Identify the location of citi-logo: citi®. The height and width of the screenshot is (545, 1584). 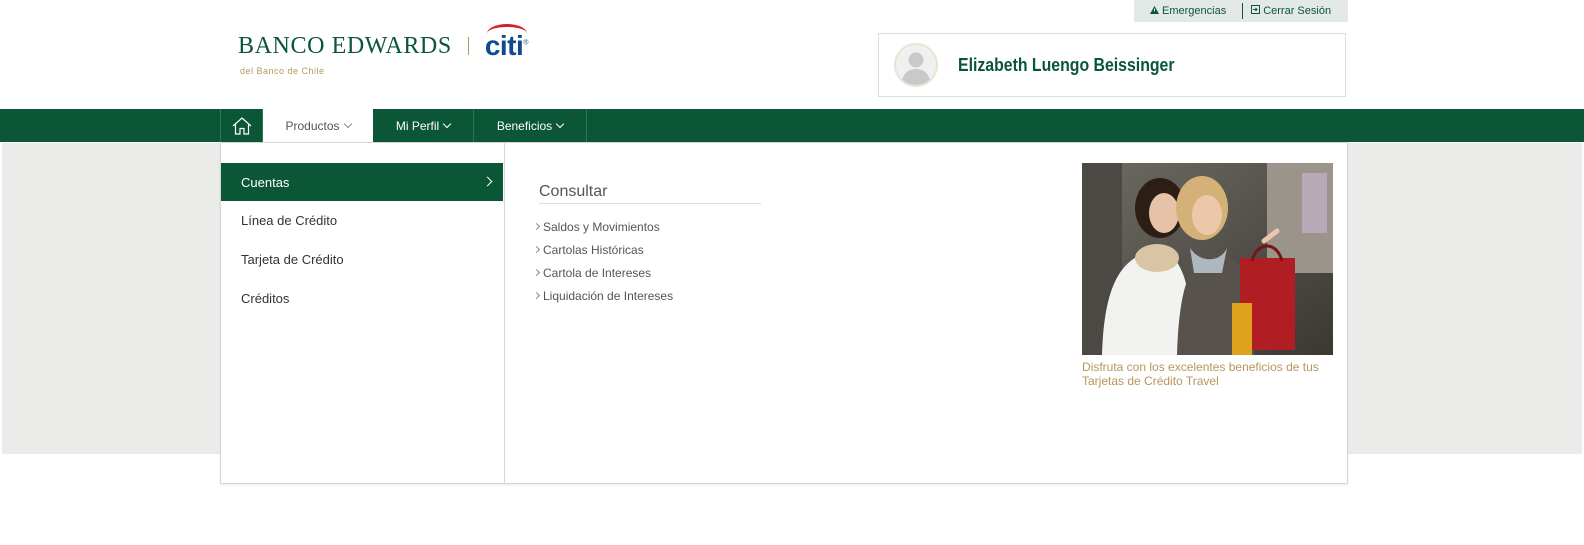
(506, 43).